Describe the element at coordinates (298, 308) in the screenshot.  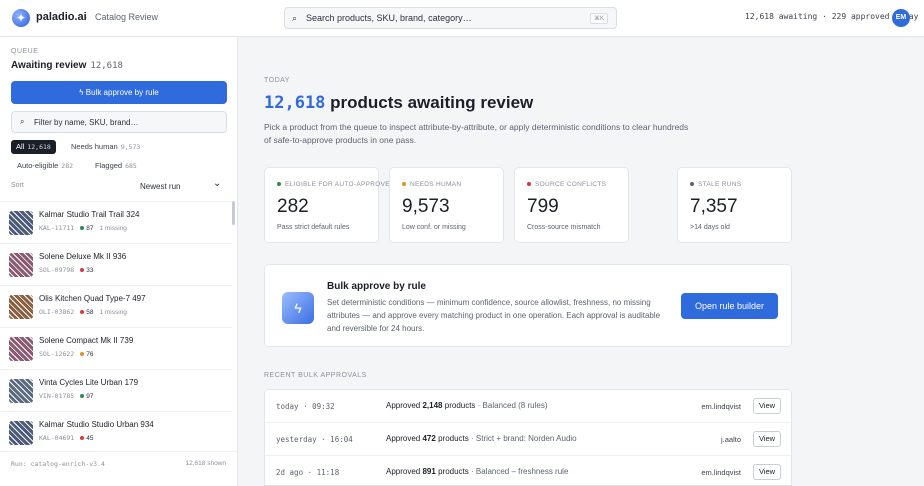
I see `bolt-icon: ϟ` at that location.